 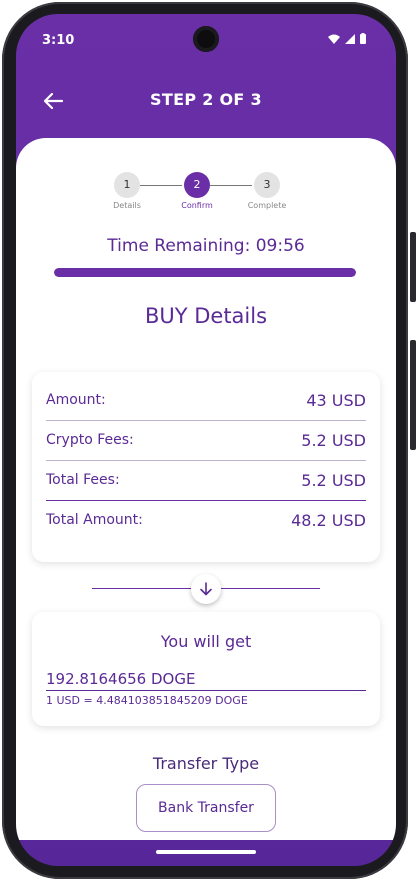 I want to click on step-details: 1 Details, so click(x=127, y=191).